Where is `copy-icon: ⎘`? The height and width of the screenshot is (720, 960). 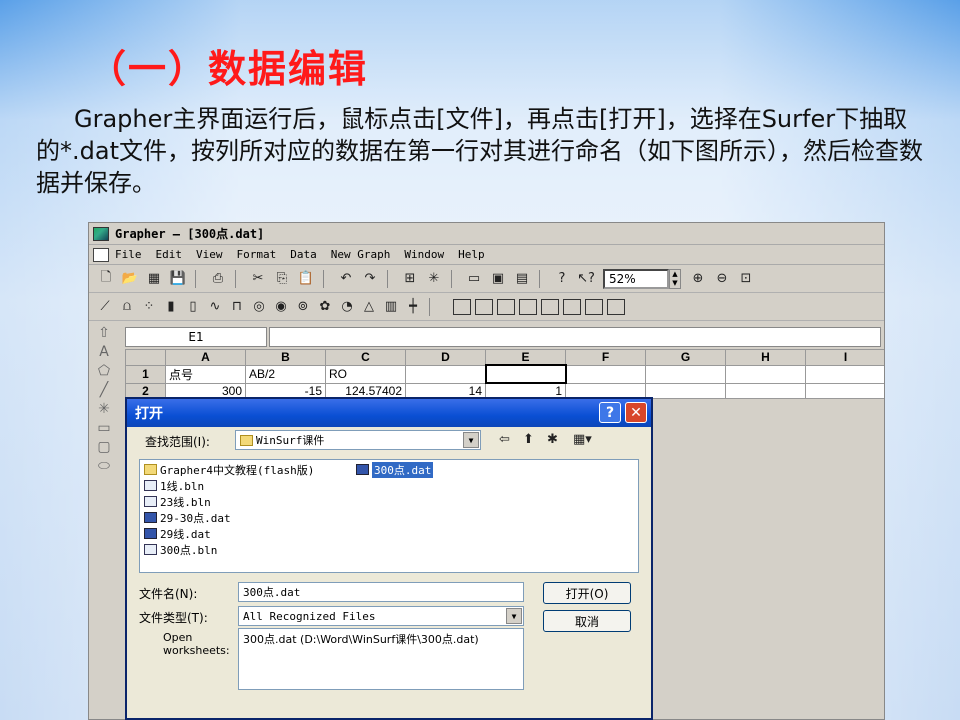
copy-icon: ⎘ is located at coordinates (282, 279).